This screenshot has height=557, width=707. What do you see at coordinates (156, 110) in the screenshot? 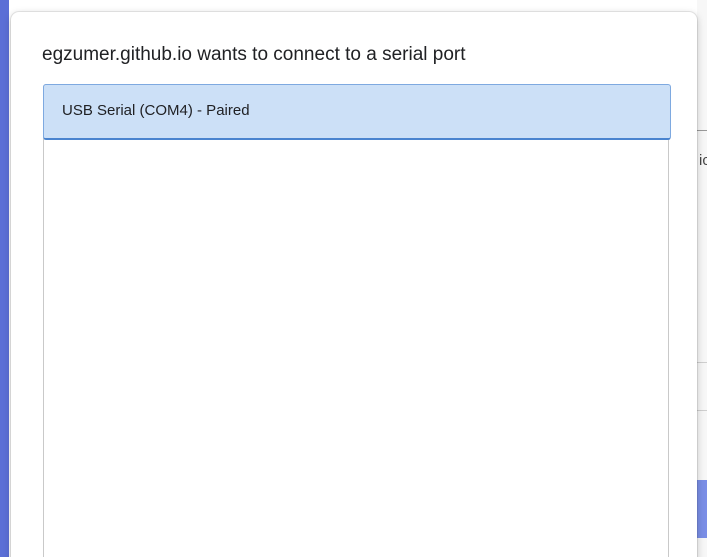
I see `device-item-label: USB Serial (COM4) - Paired` at bounding box center [156, 110].